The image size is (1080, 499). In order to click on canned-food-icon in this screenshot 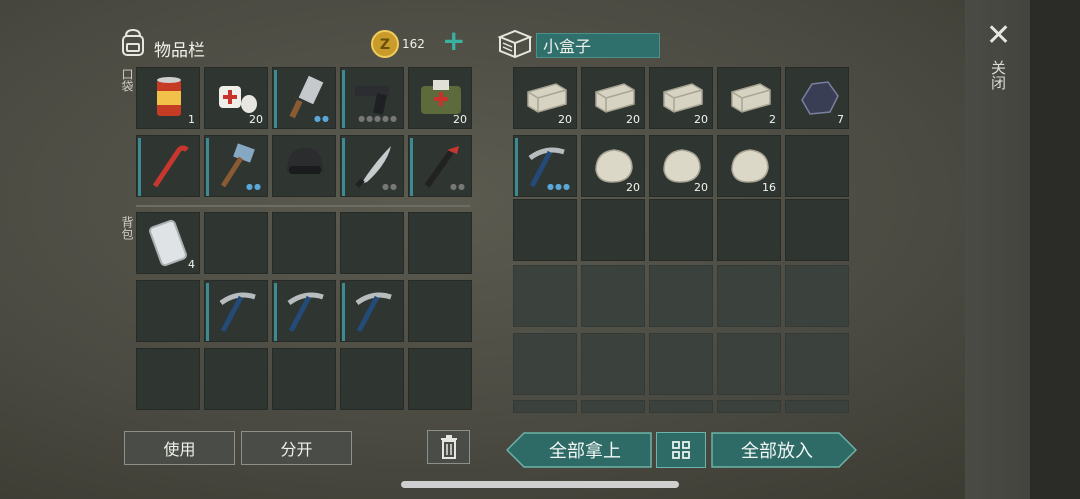, I will do `click(169, 96)`.